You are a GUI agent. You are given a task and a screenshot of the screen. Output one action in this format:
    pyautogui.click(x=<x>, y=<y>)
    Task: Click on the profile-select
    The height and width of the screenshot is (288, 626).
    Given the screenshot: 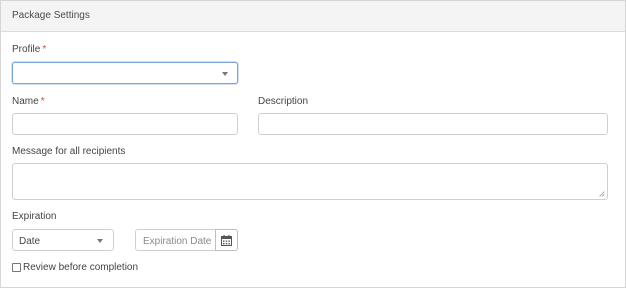 What is the action you would take?
    pyautogui.click(x=125, y=73)
    